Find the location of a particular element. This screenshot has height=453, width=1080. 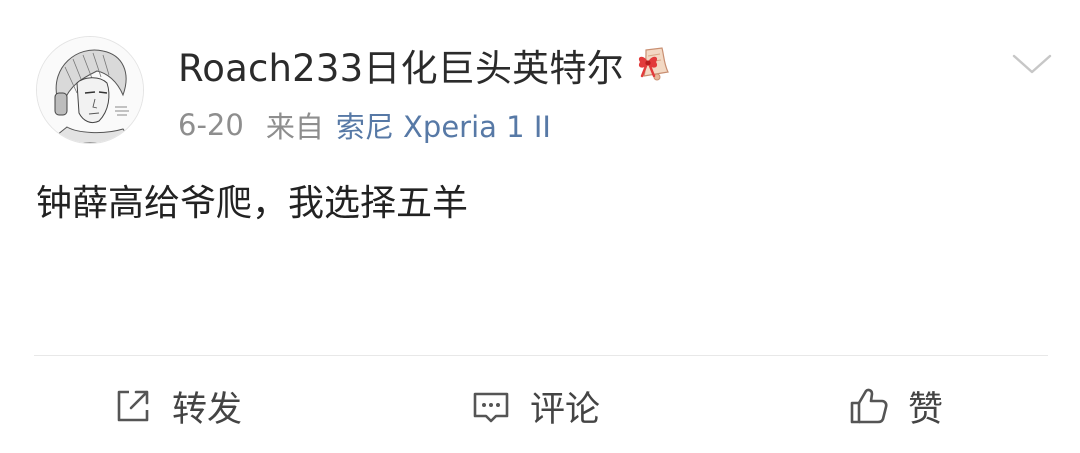

avatar is located at coordinates (90, 90).